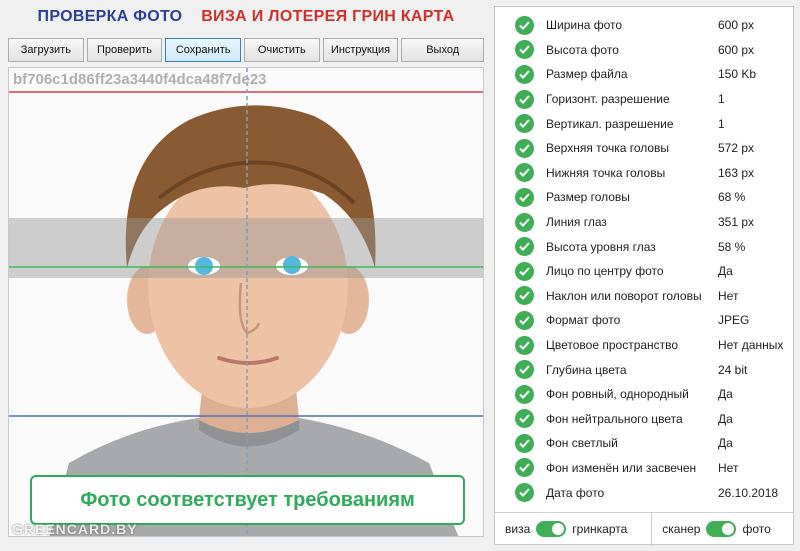 This screenshot has height=551, width=800. Describe the element at coordinates (518, 529) in the screenshot. I see `visa-label: виза` at that location.